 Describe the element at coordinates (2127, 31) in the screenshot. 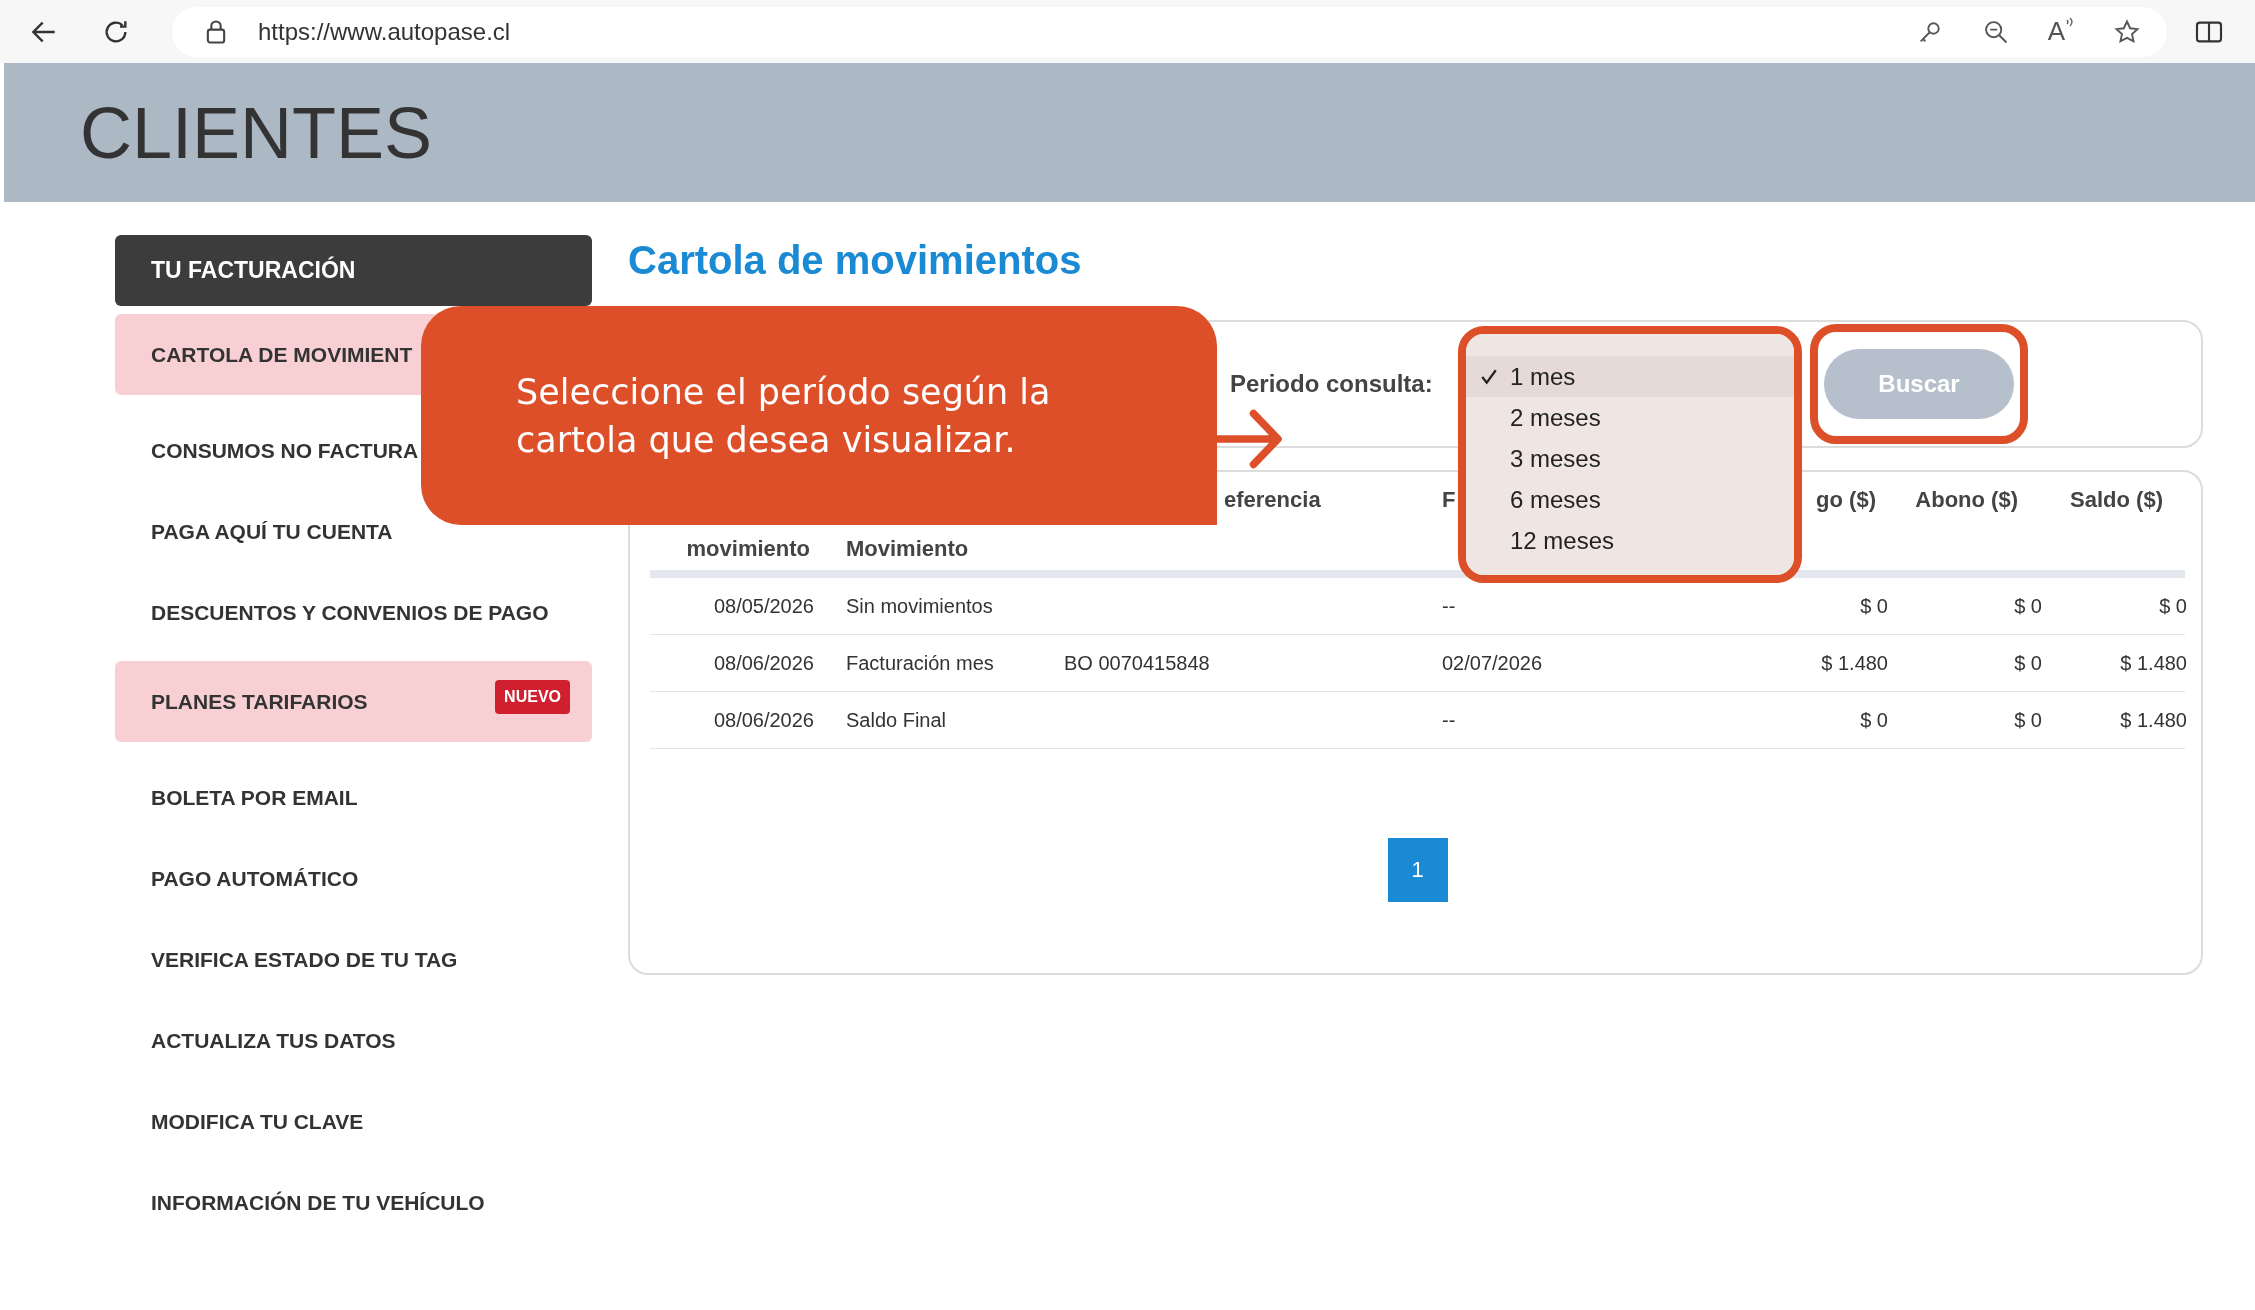

I see `star-icon` at that location.